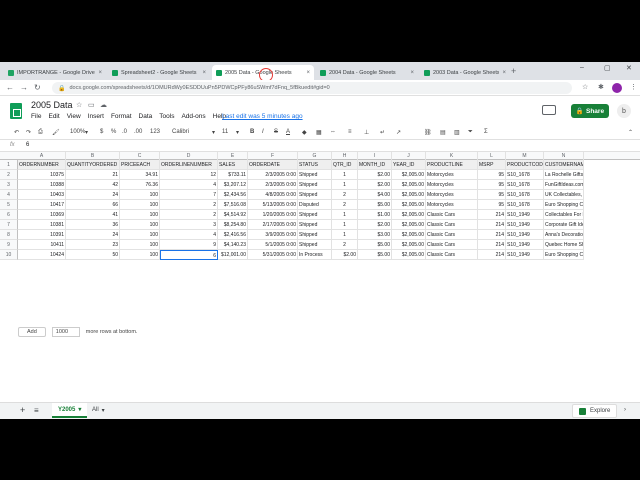 The height and width of the screenshot is (480, 640). What do you see at coordinates (273, 195) in the screenshot?
I see `table-cell: 4/8/2005 0:00` at bounding box center [273, 195].